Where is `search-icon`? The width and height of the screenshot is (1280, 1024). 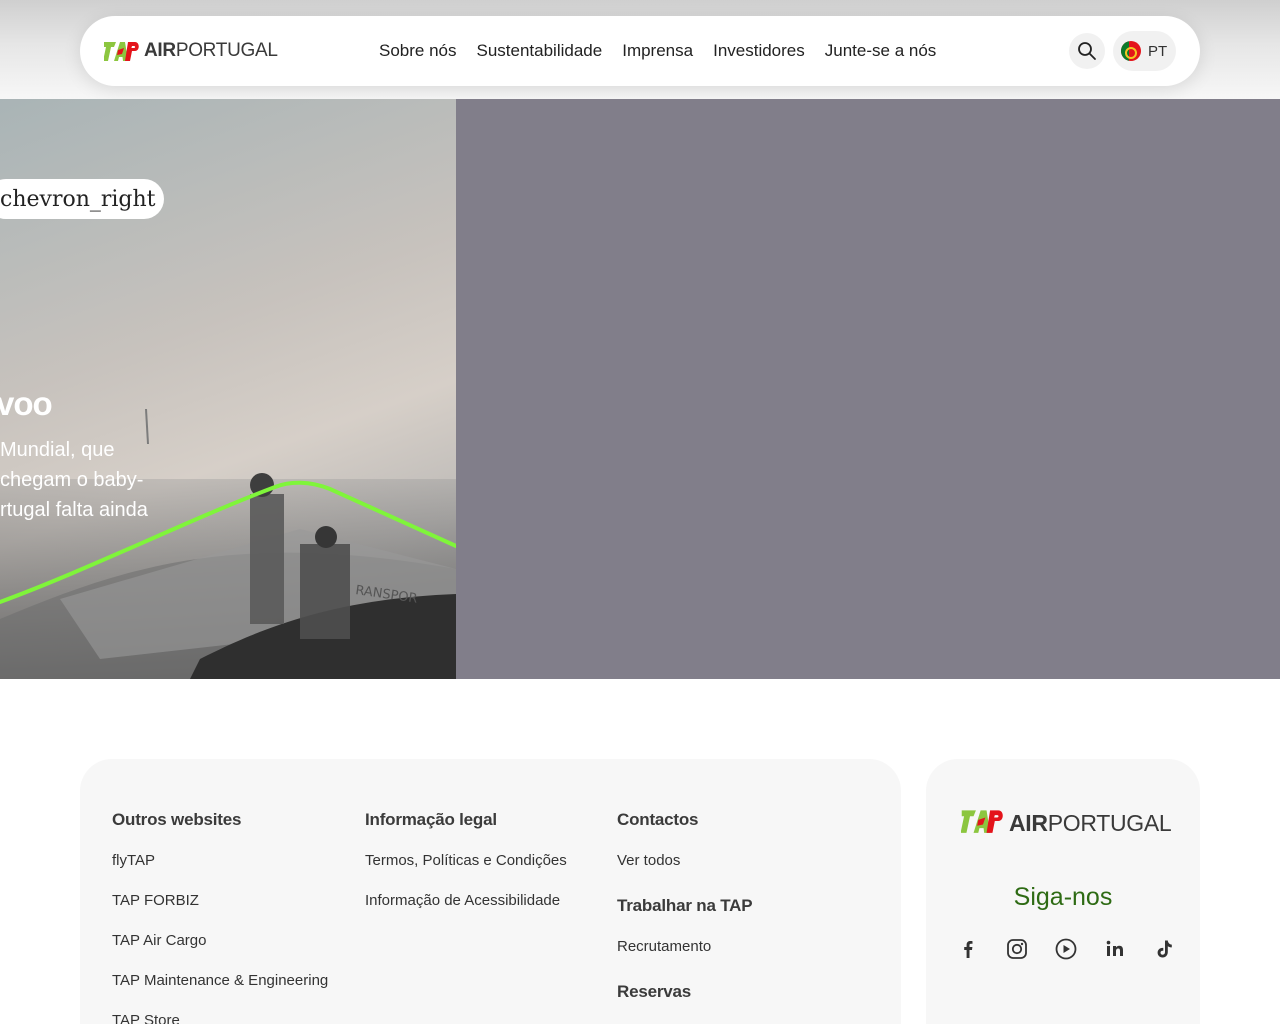 search-icon is located at coordinates (1087, 51).